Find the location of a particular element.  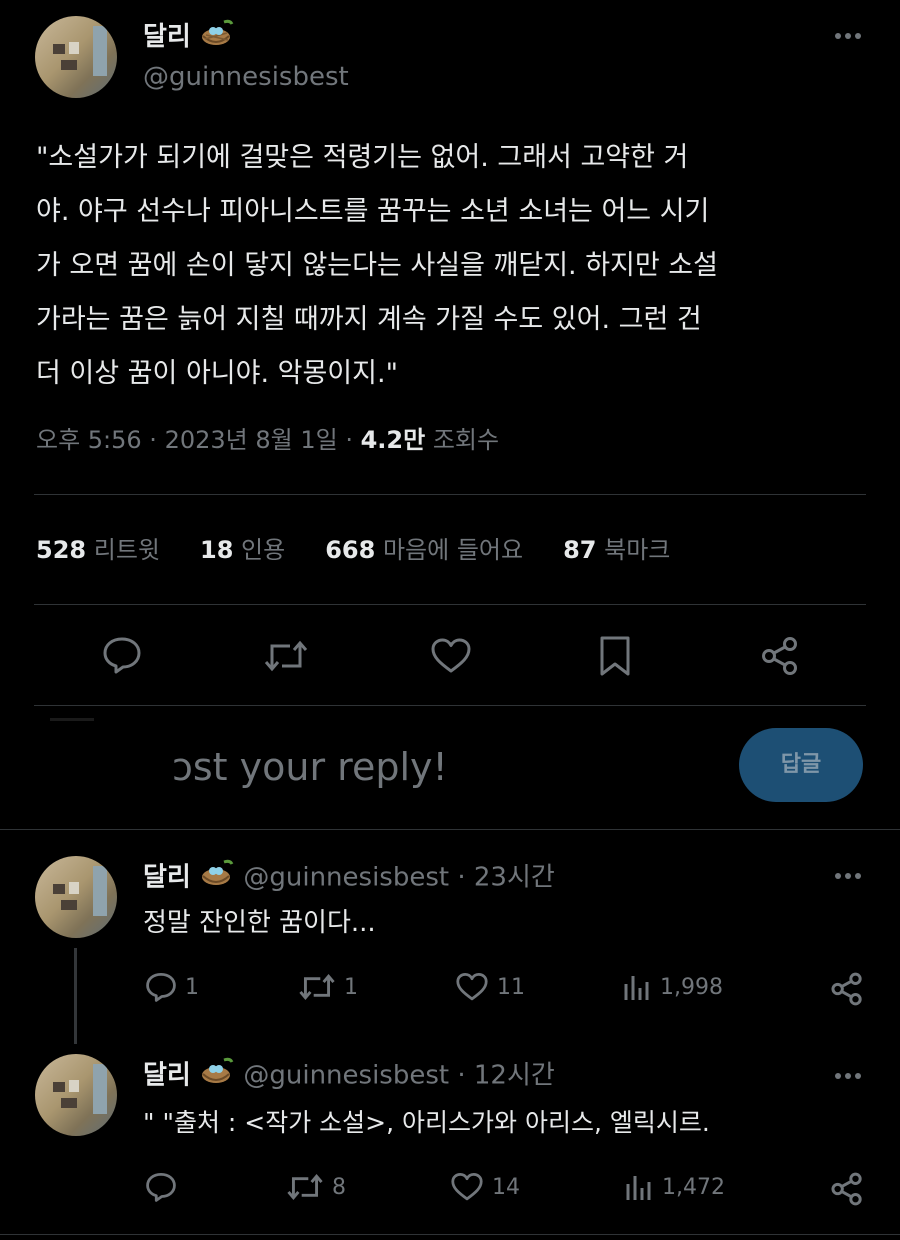

stat-label: 마음에 들어요 is located at coordinates (453, 550).